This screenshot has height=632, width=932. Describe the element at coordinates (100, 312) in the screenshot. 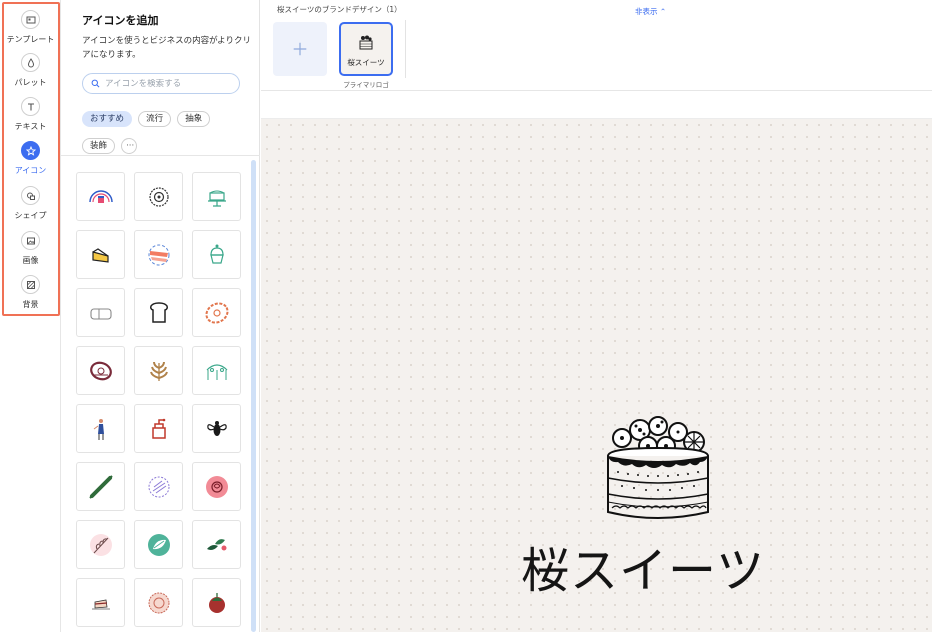

I see `bread-loaf-icon` at that location.